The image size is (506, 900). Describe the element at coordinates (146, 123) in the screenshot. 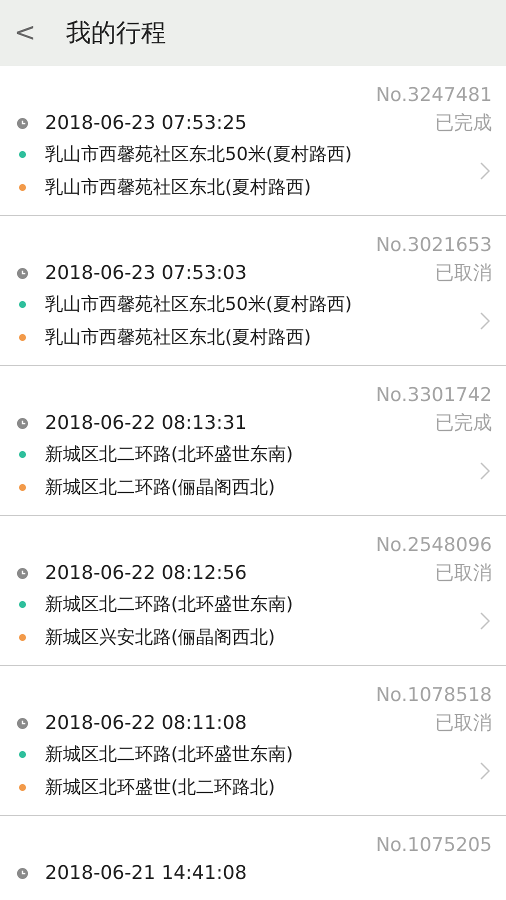

I see `trip-time: 2018-06-23 07:53:25` at that location.